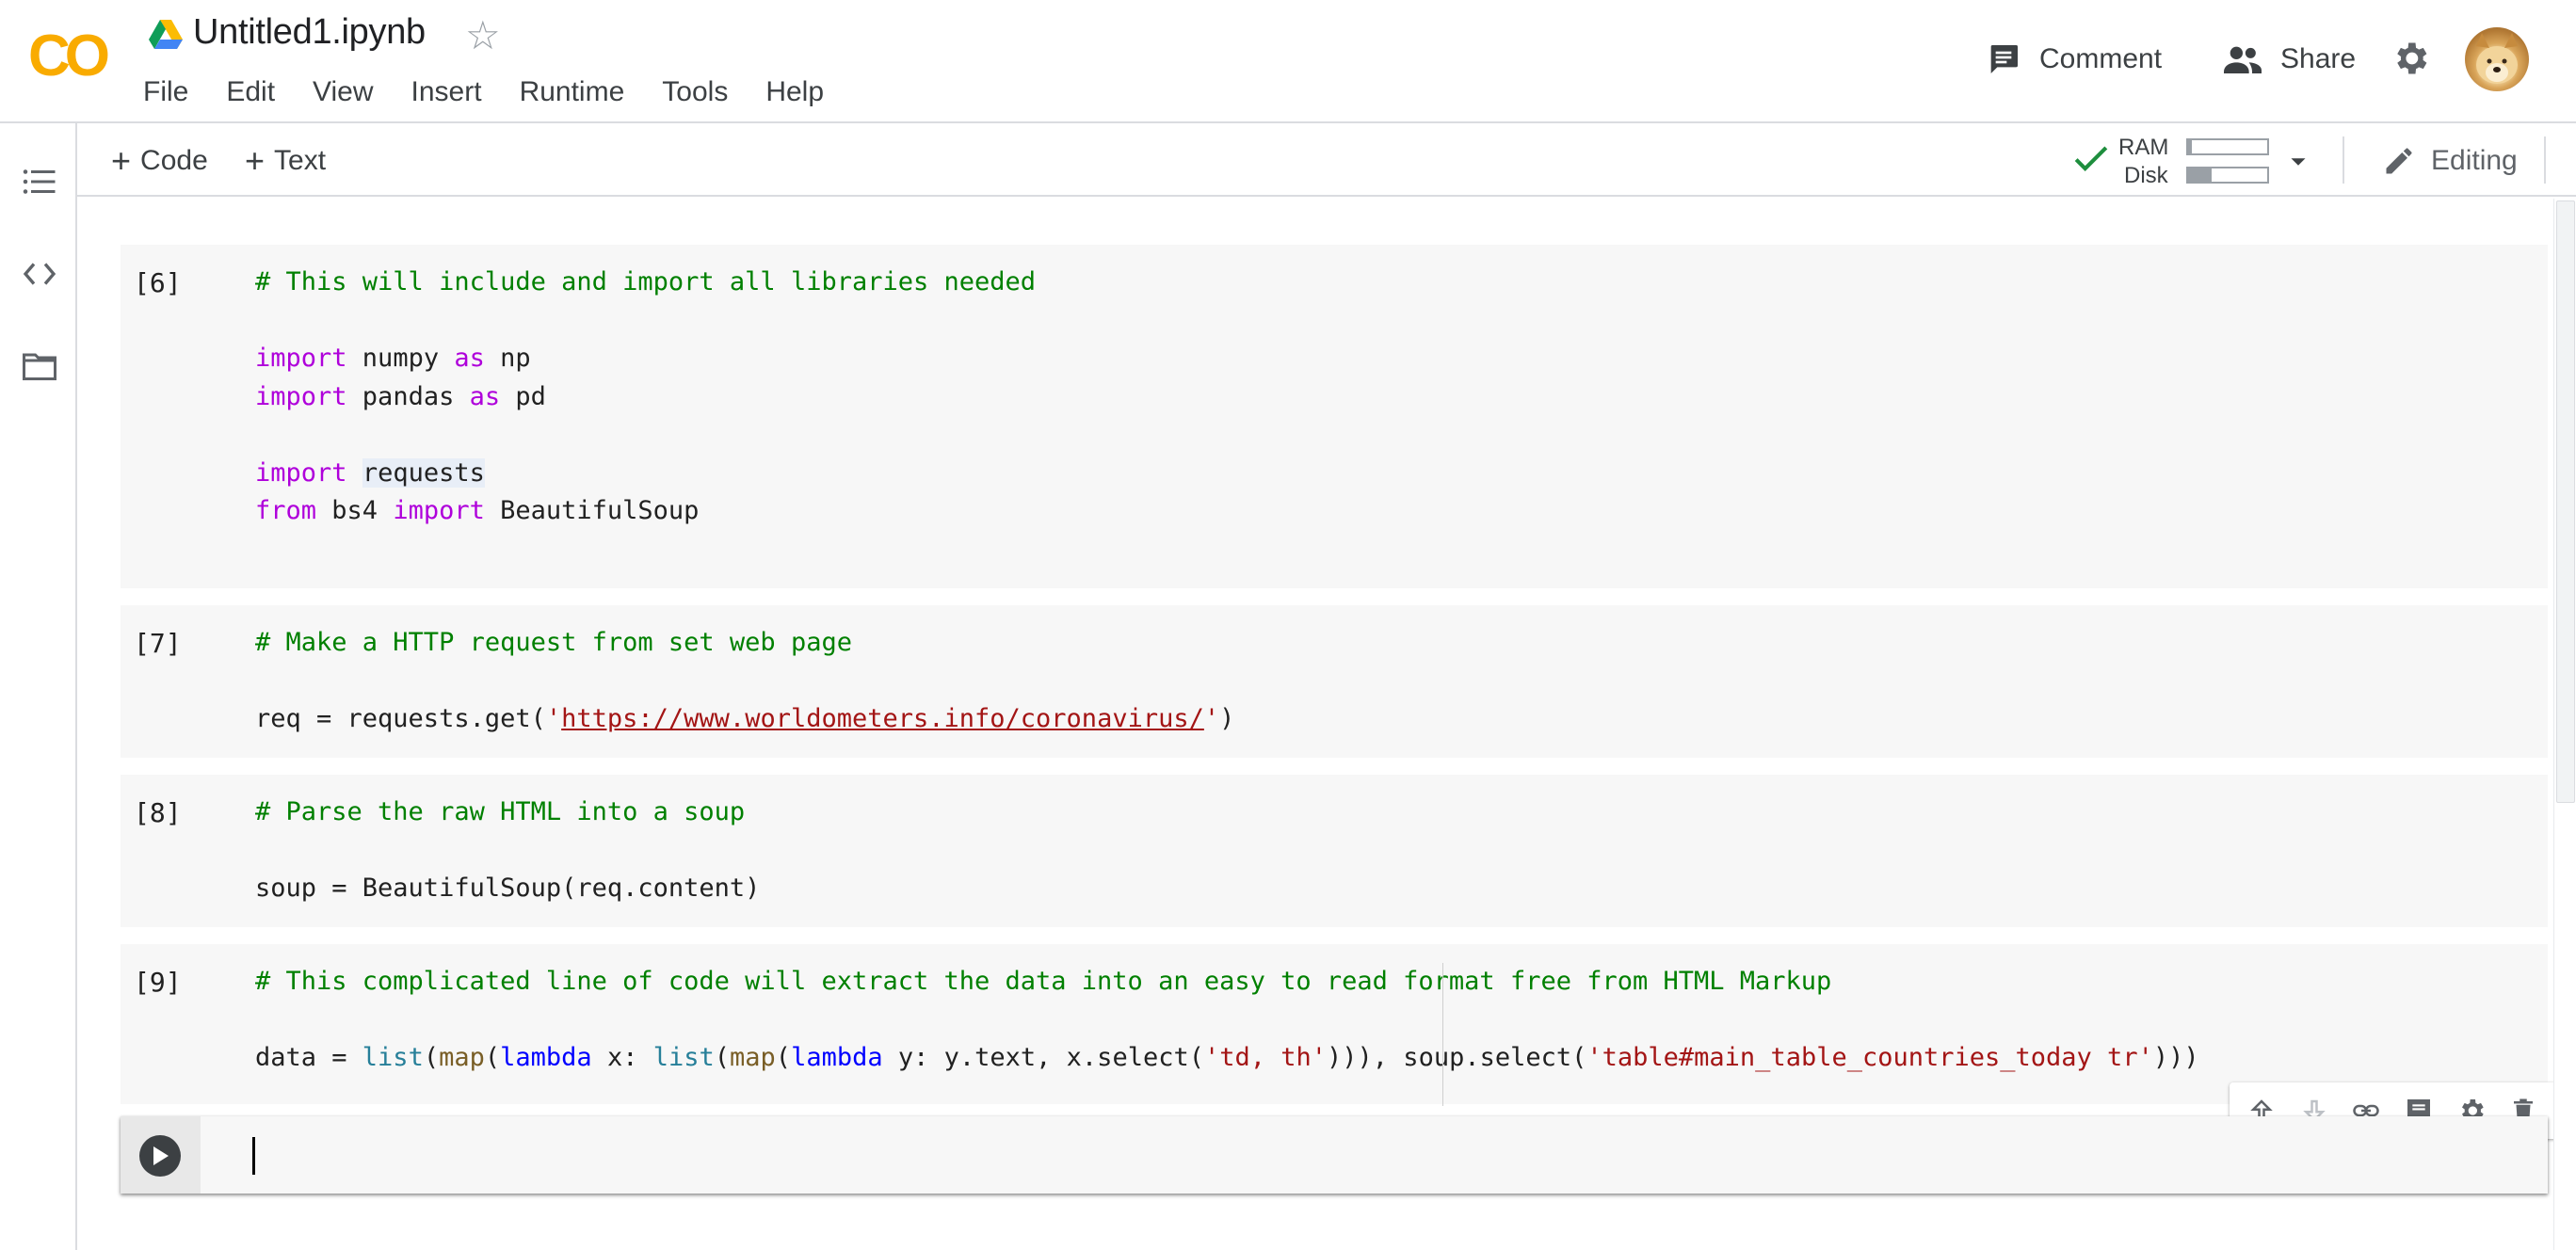  I want to click on code-line: import numpy as np, so click(393, 359).